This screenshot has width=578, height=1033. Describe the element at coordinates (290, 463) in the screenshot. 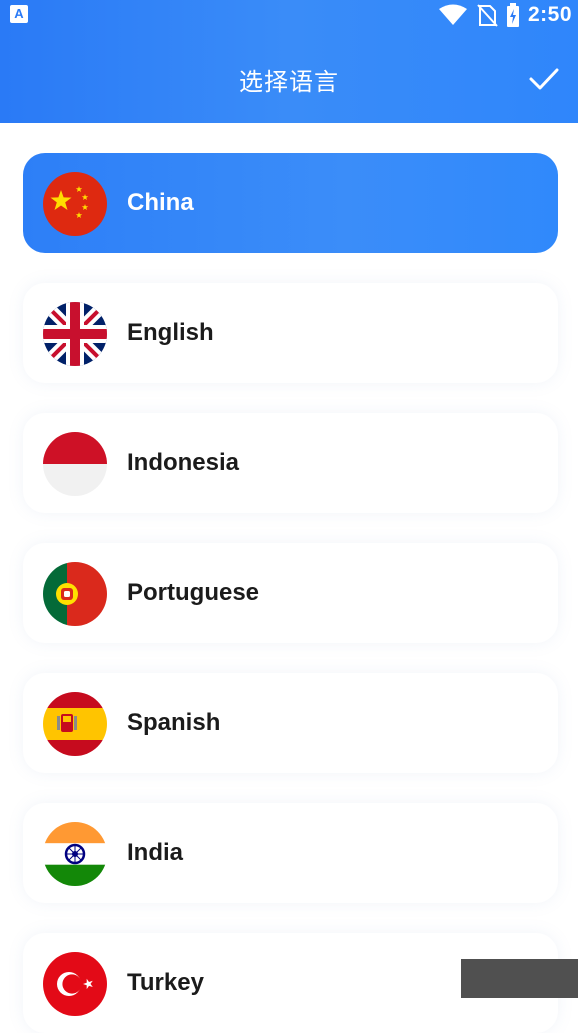

I see `language-item-indonesia: Indonesia` at that location.